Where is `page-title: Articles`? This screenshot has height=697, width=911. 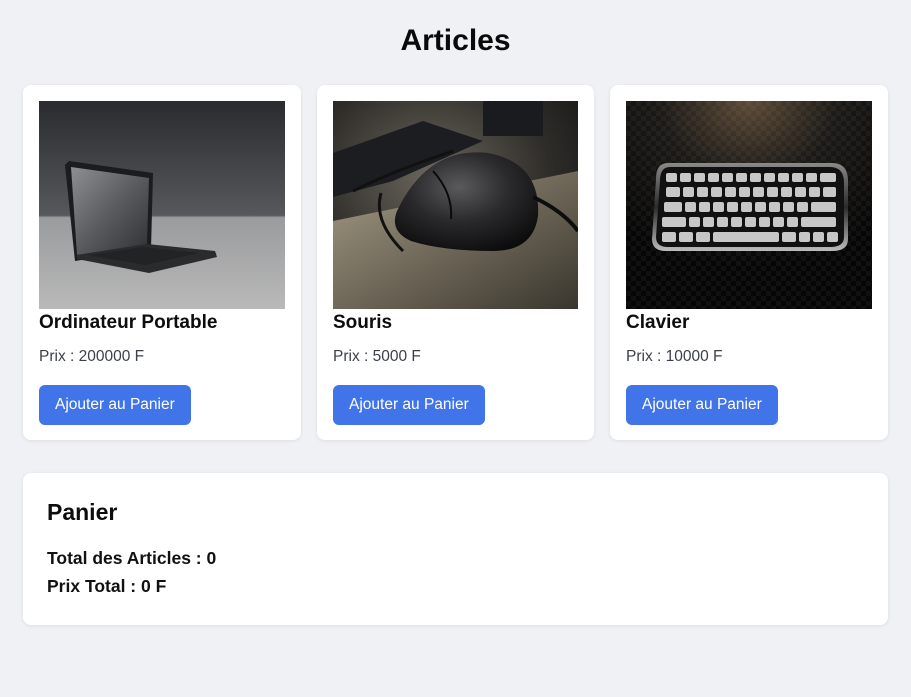
page-title: Articles is located at coordinates (455, 40).